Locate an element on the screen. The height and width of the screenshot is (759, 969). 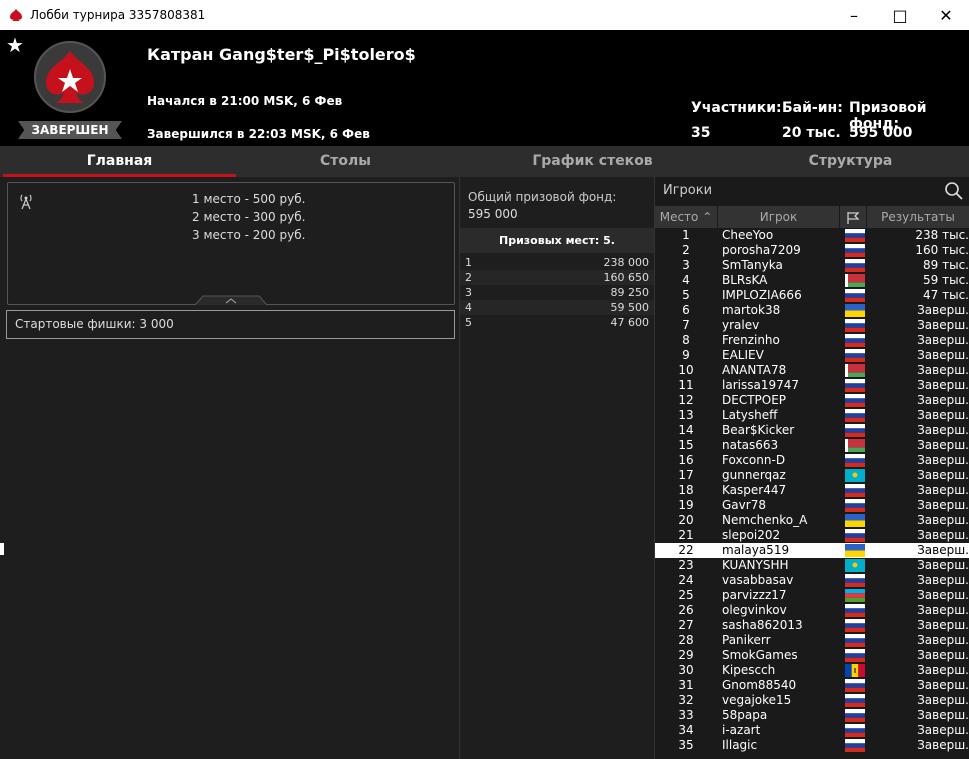
player-row: 15 natas663 Заверш. is located at coordinates (812, 445).